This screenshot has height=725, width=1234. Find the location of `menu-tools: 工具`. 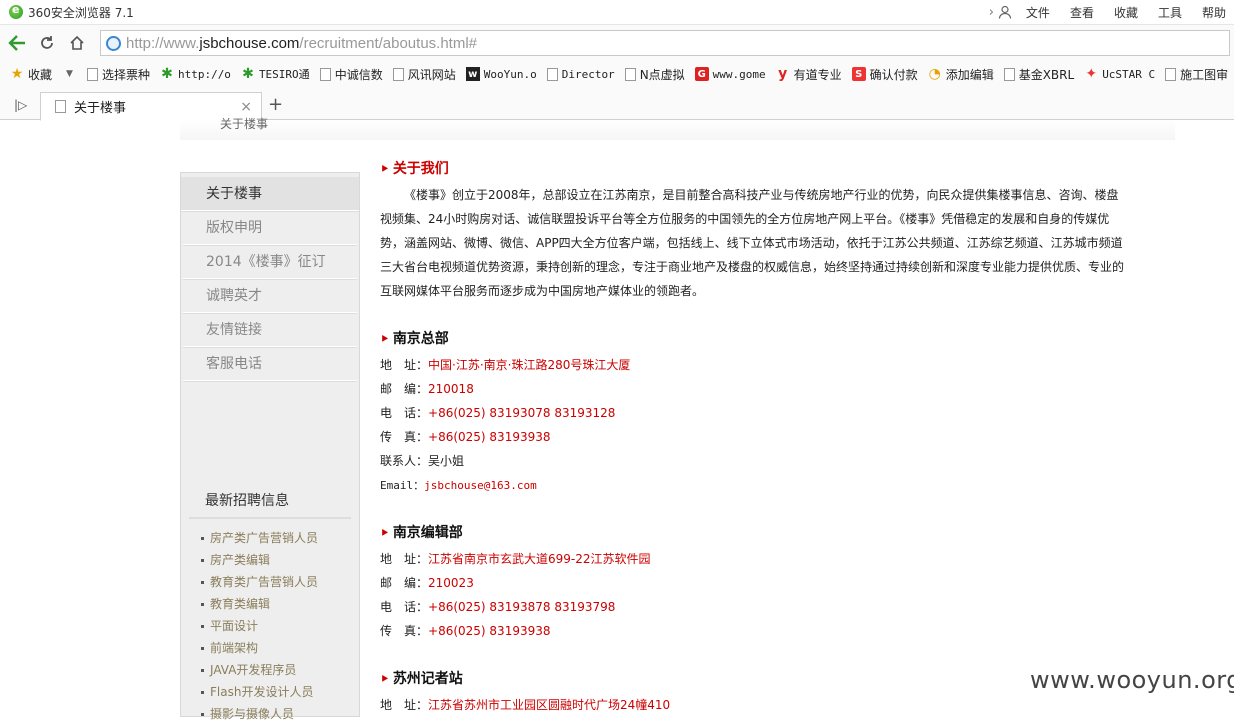

menu-tools: 工具 is located at coordinates (1170, 12).